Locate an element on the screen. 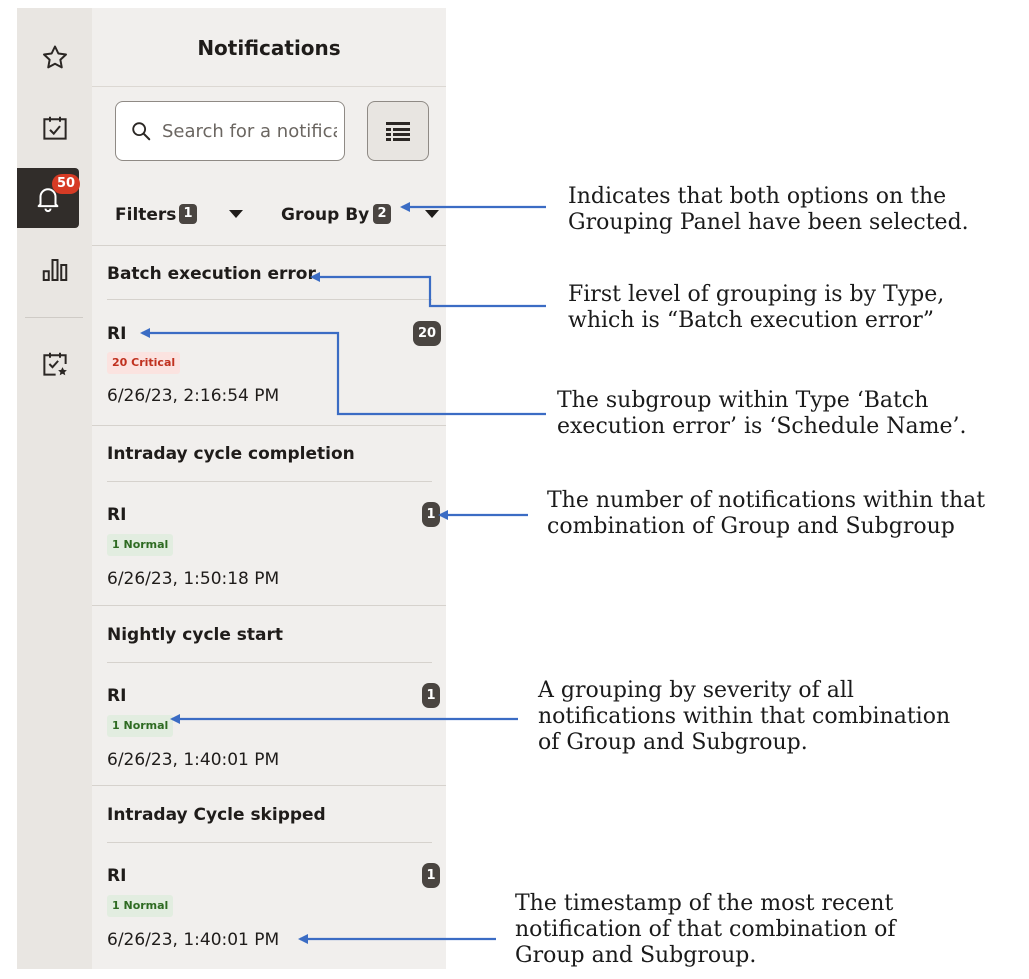  timestamp: 6/26/23, 1:50:18 PM is located at coordinates (193, 579).